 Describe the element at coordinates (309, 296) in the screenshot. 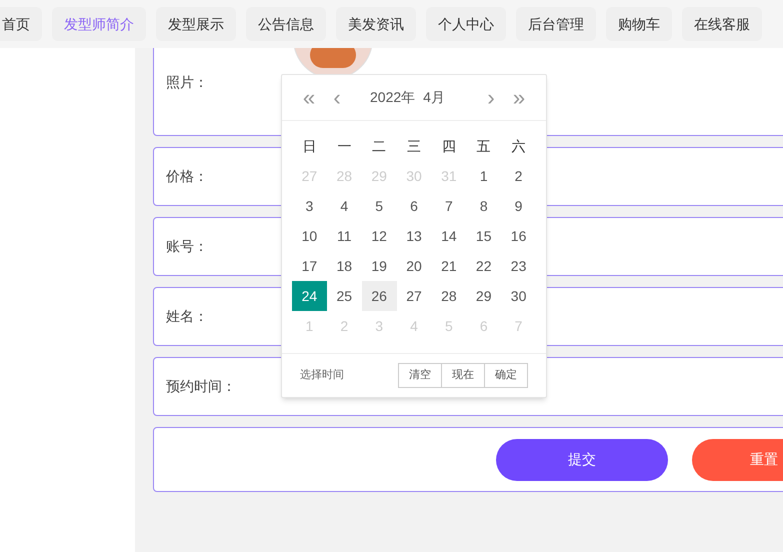

I see `calendar-day: 24` at that location.